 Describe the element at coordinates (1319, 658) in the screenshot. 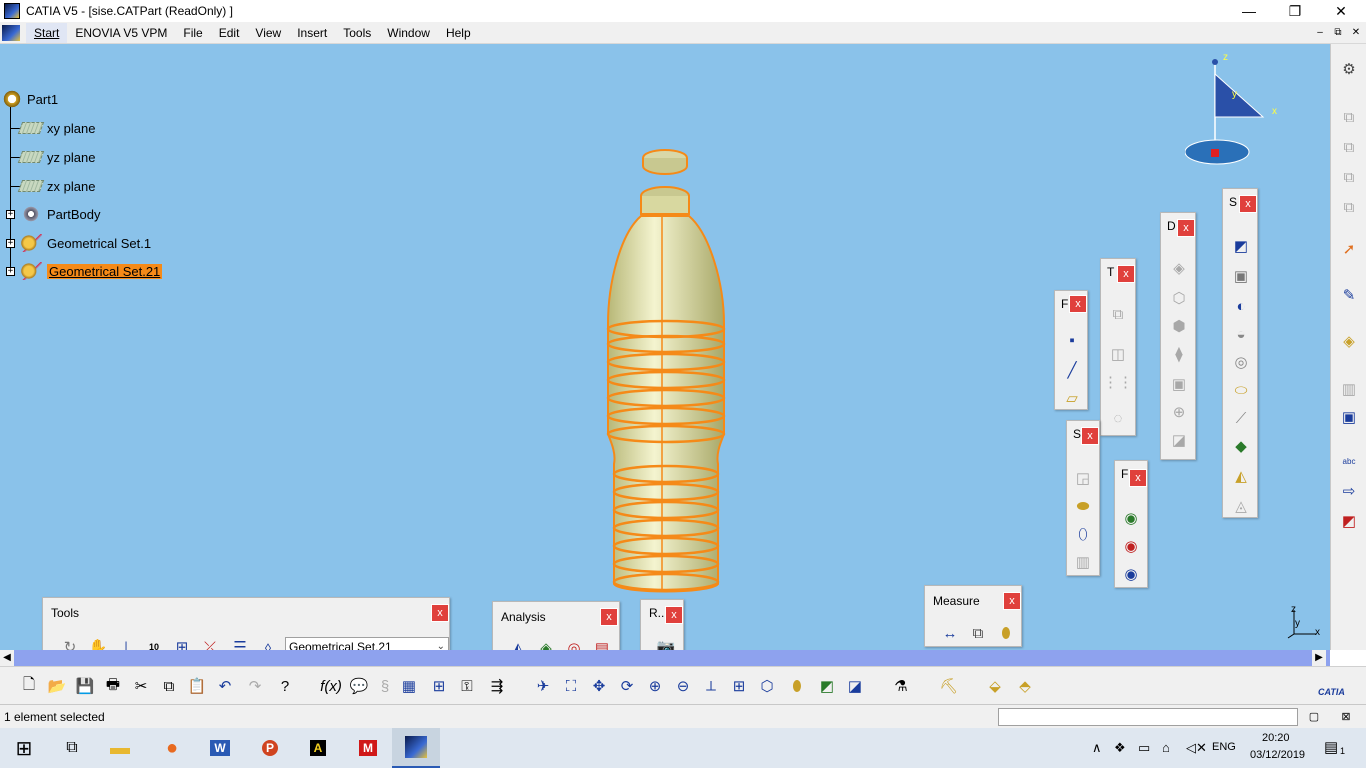

I see `scroll-right-icon: ▶` at that location.